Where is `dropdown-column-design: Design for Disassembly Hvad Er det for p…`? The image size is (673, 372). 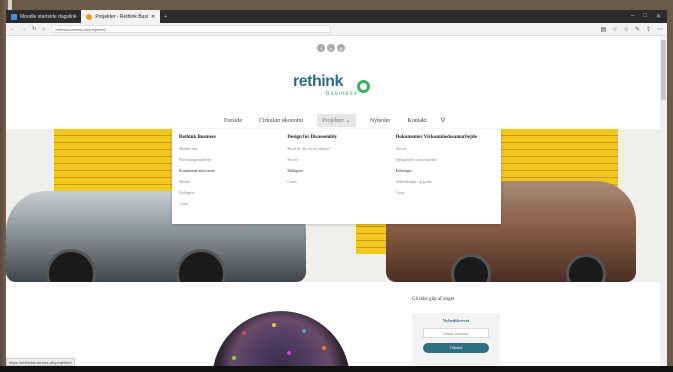 dropdown-column-design: Design for Disassembly Hvad Er det for p… is located at coordinates (336, 176).